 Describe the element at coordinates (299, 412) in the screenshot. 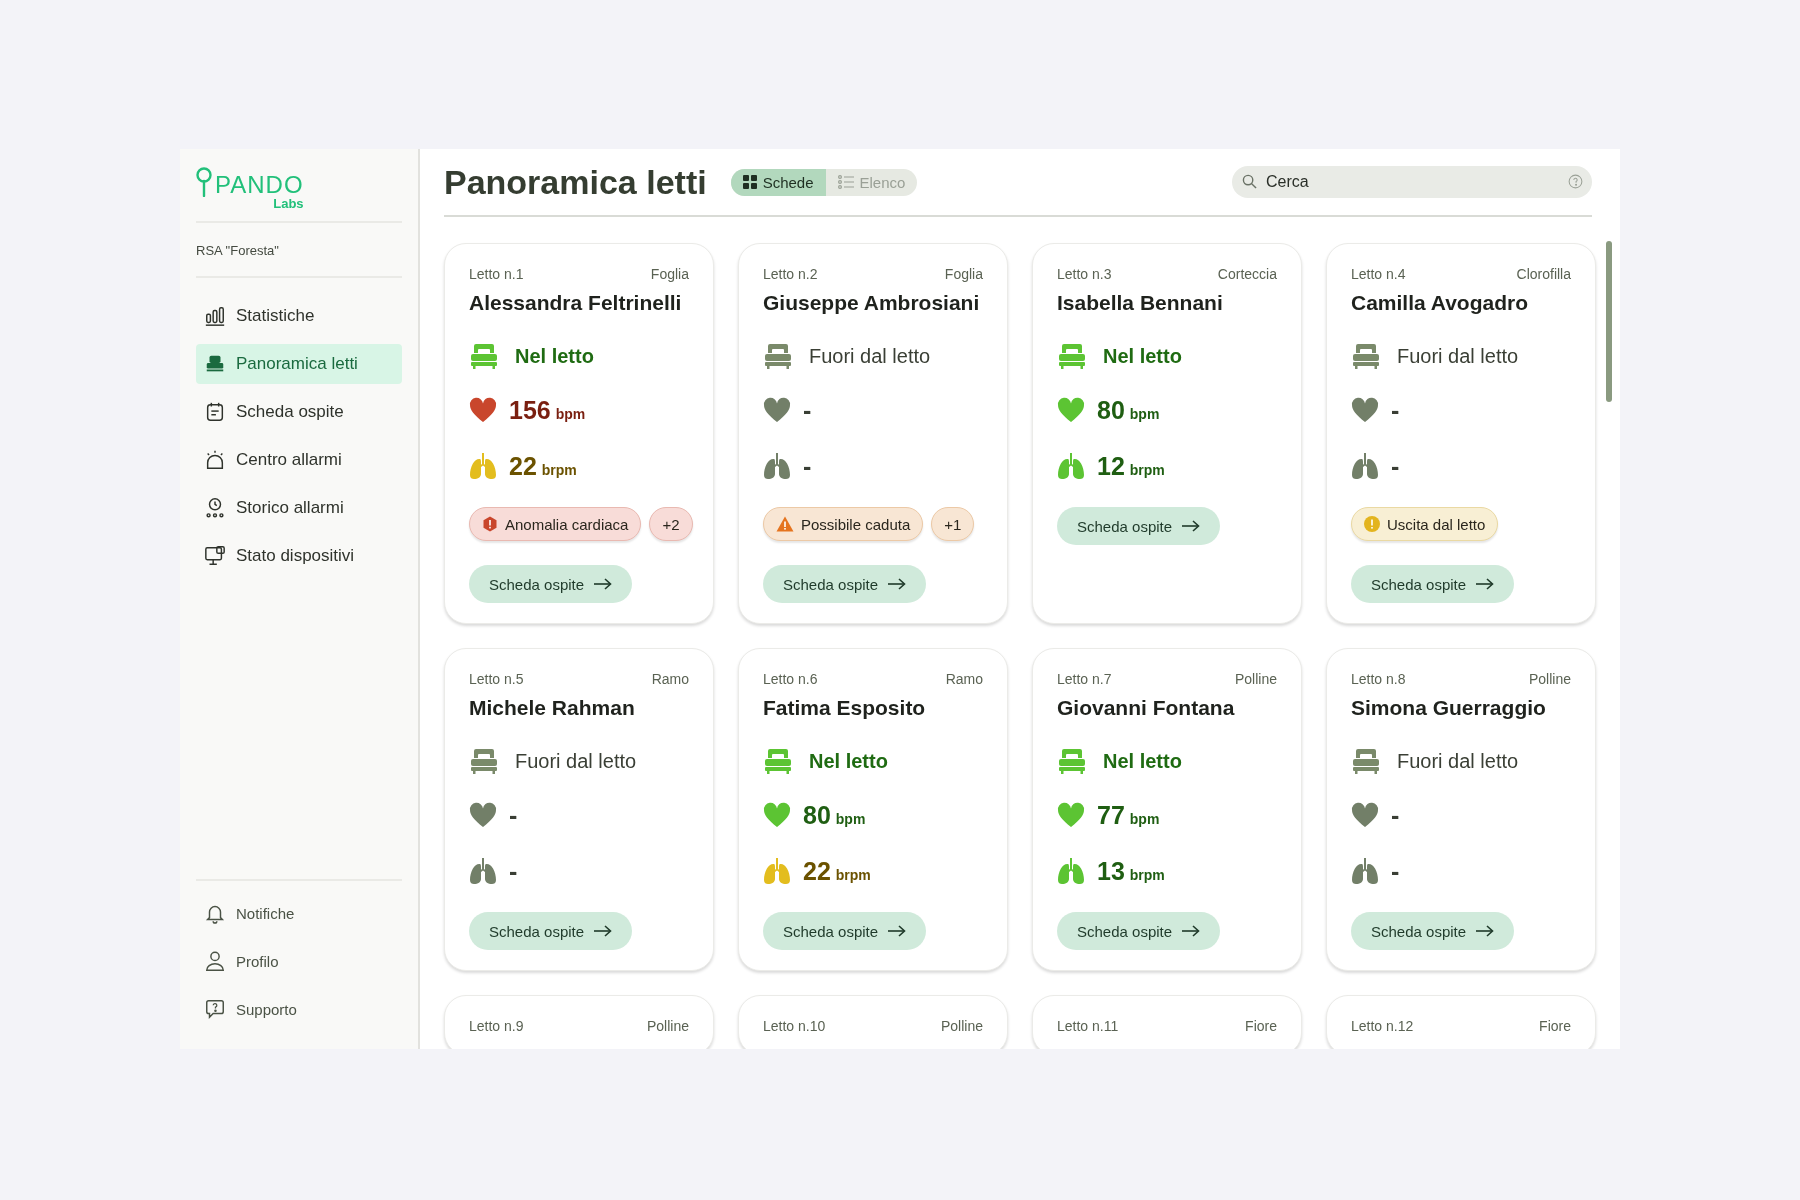

I see `nav-item: Scheda ospite` at that location.